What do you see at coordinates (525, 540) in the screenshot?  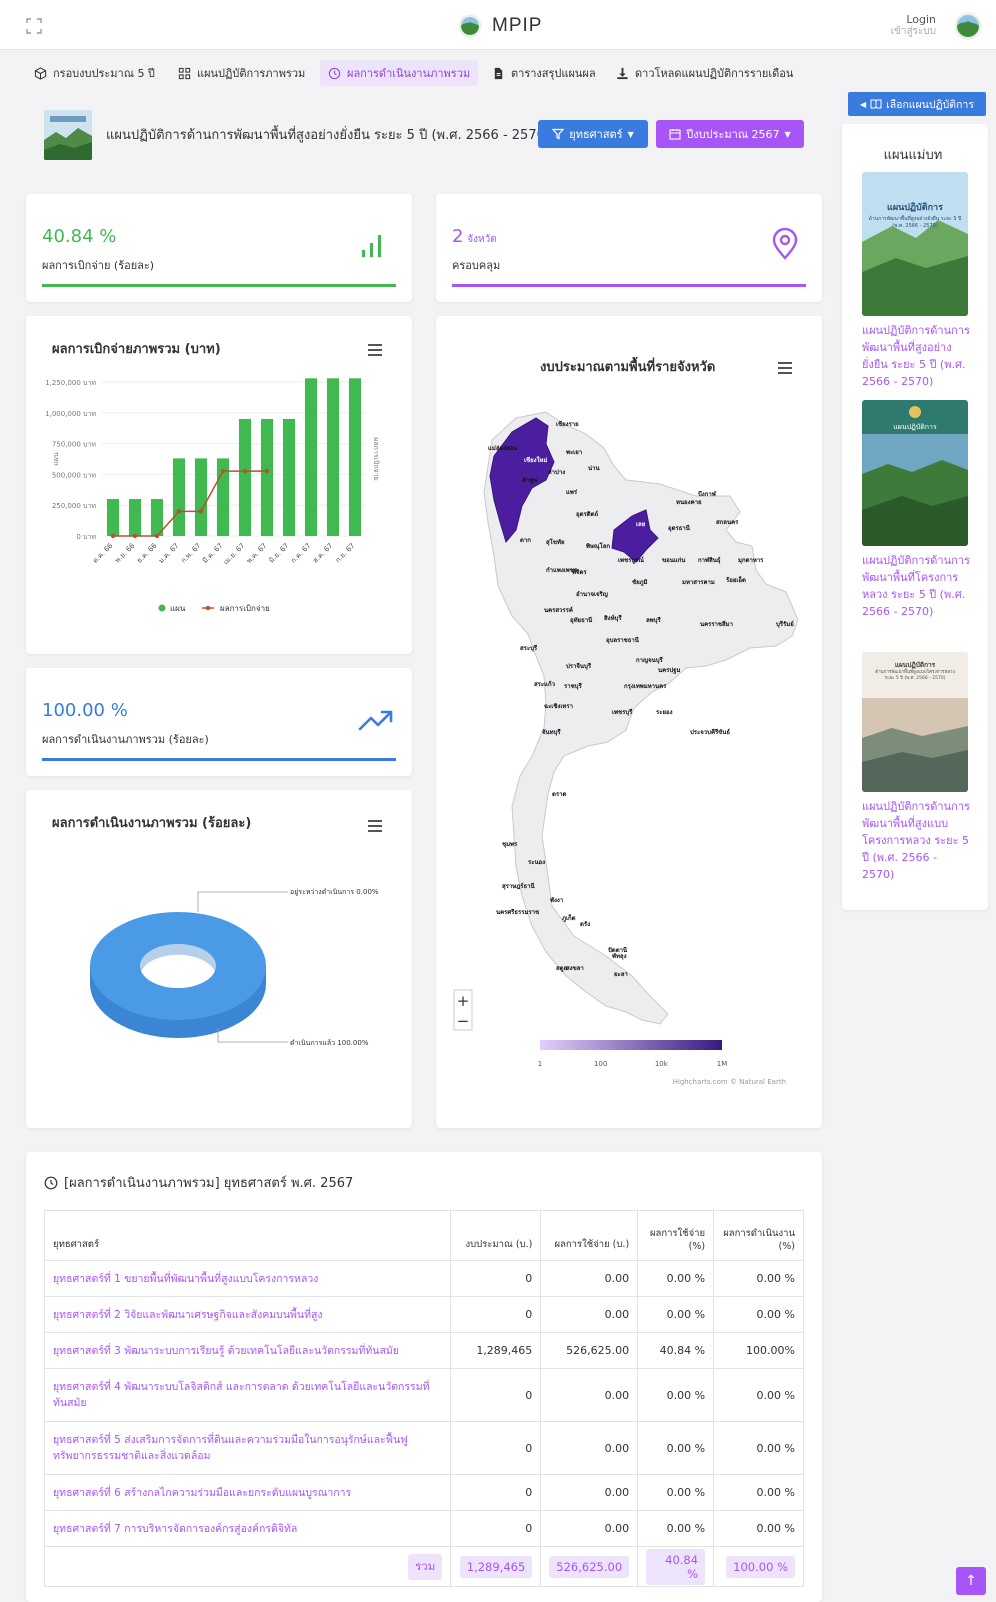 I see `province-label: ตาก` at bounding box center [525, 540].